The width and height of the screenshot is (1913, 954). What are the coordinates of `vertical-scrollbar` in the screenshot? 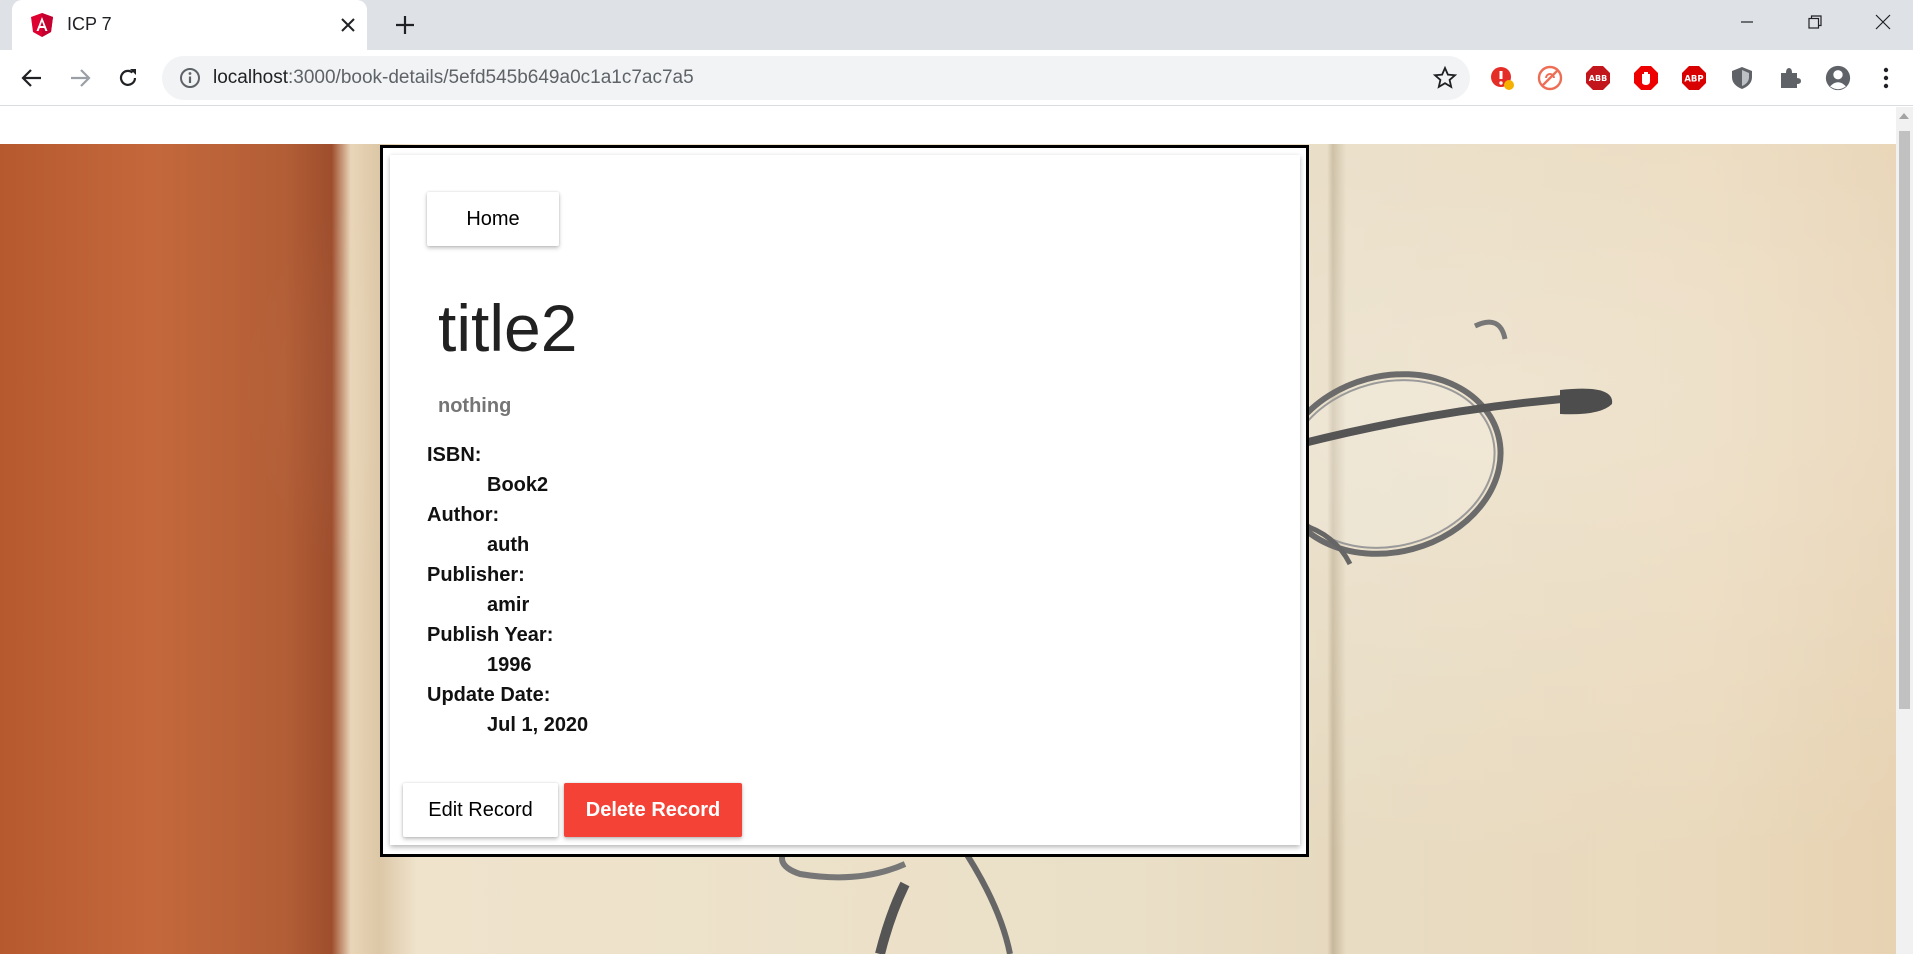 It's located at (1904, 530).